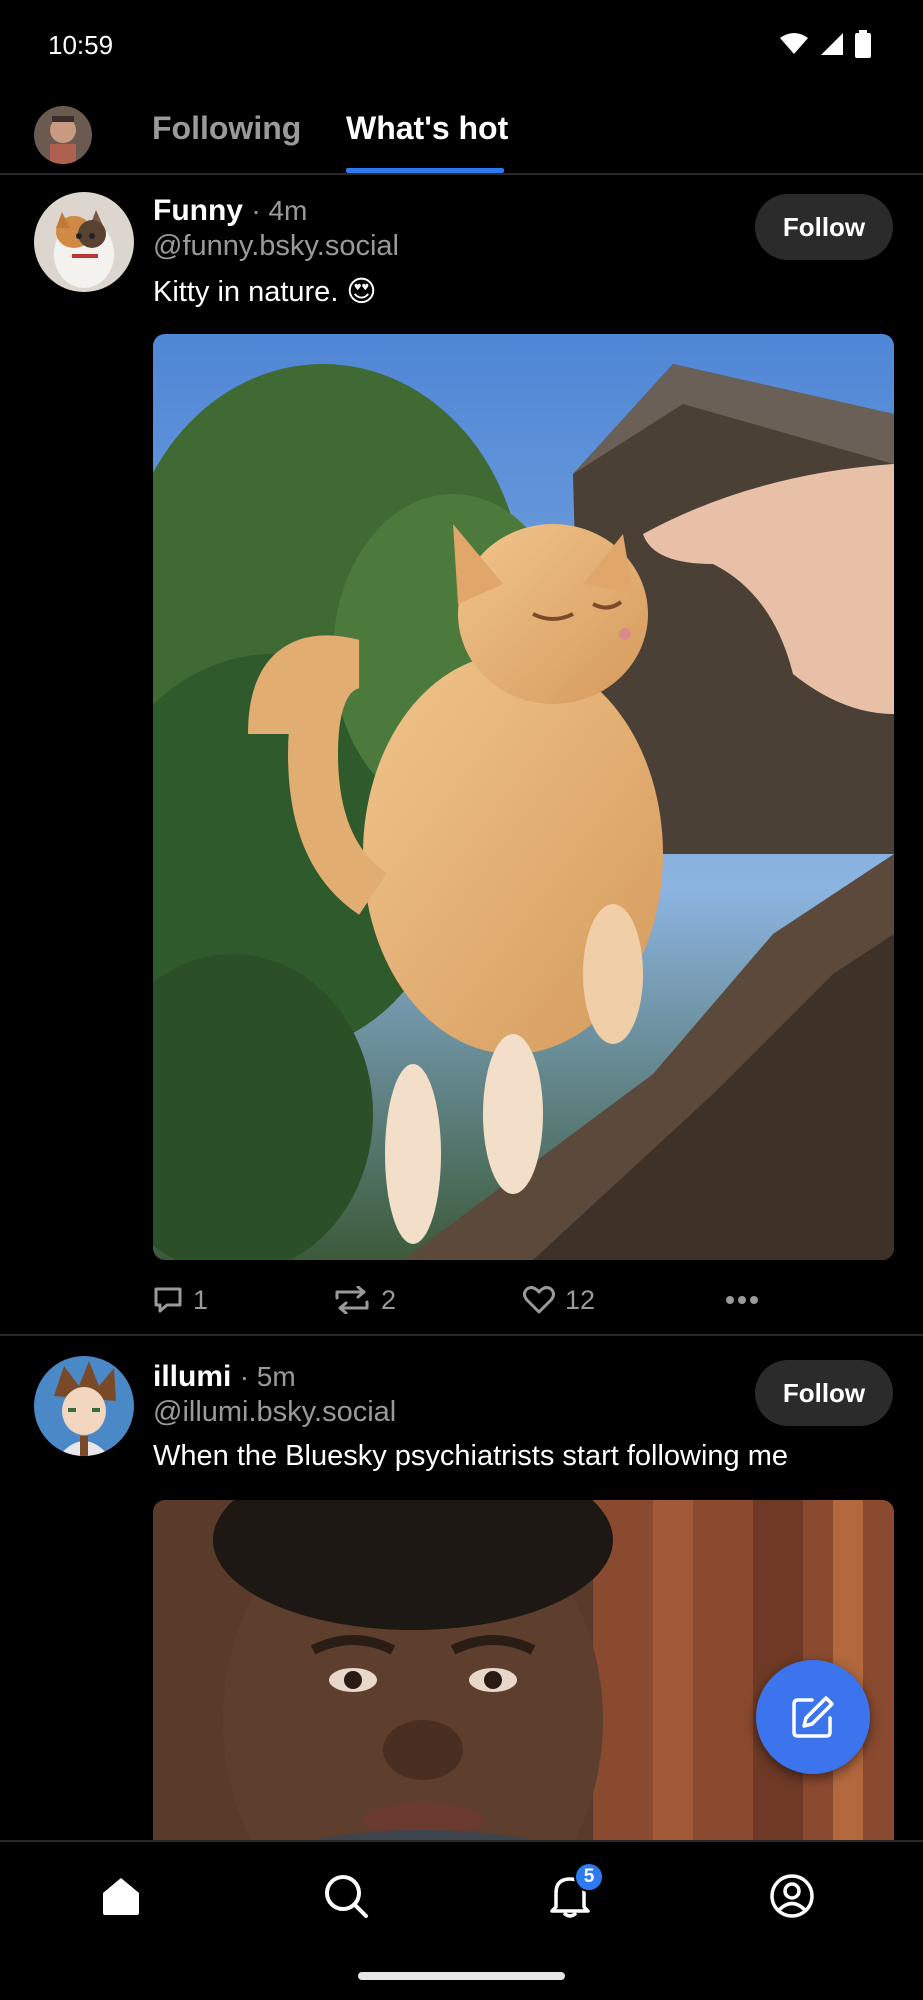 The image size is (923, 2000). Describe the element at coordinates (274, 1412) in the screenshot. I see `post-author-handle: @illumi.bsky.social` at that location.